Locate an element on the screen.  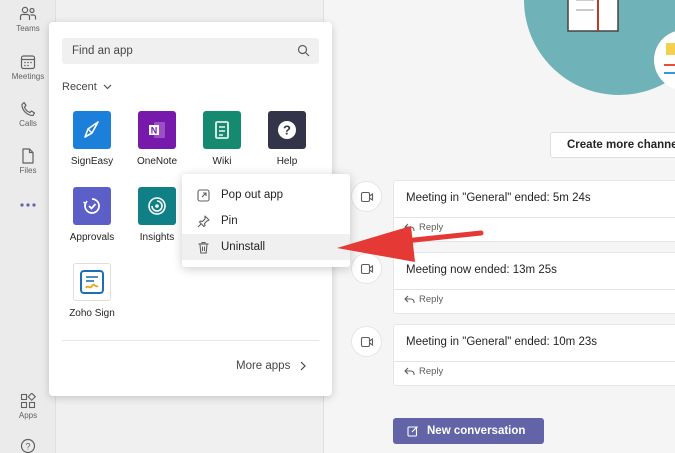
help-icon: ? is located at coordinates (28, 445).